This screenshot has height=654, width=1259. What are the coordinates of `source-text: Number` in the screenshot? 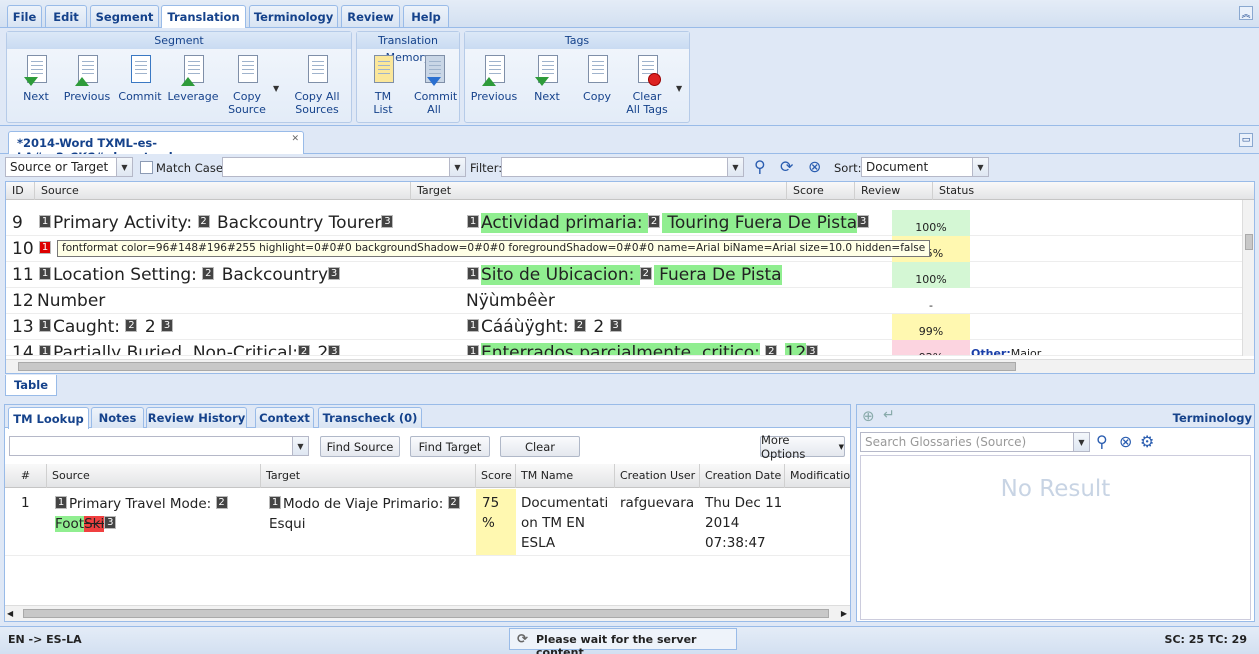 It's located at (247, 301).